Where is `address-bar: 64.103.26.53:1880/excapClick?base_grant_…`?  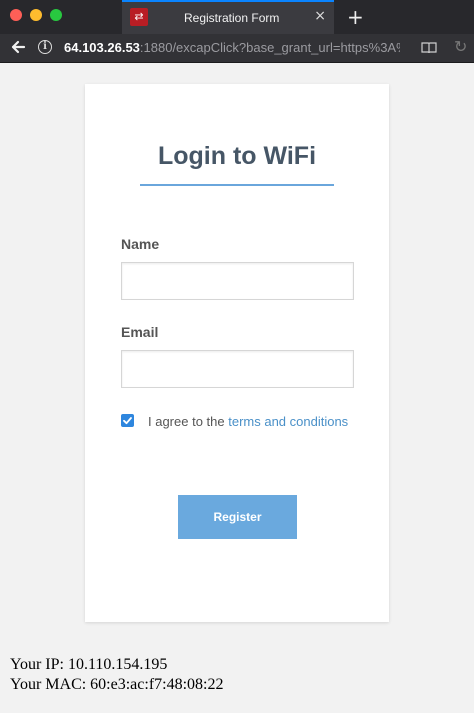
address-bar: 64.103.26.53:1880/excapClick?base_grant_… is located at coordinates (232, 47).